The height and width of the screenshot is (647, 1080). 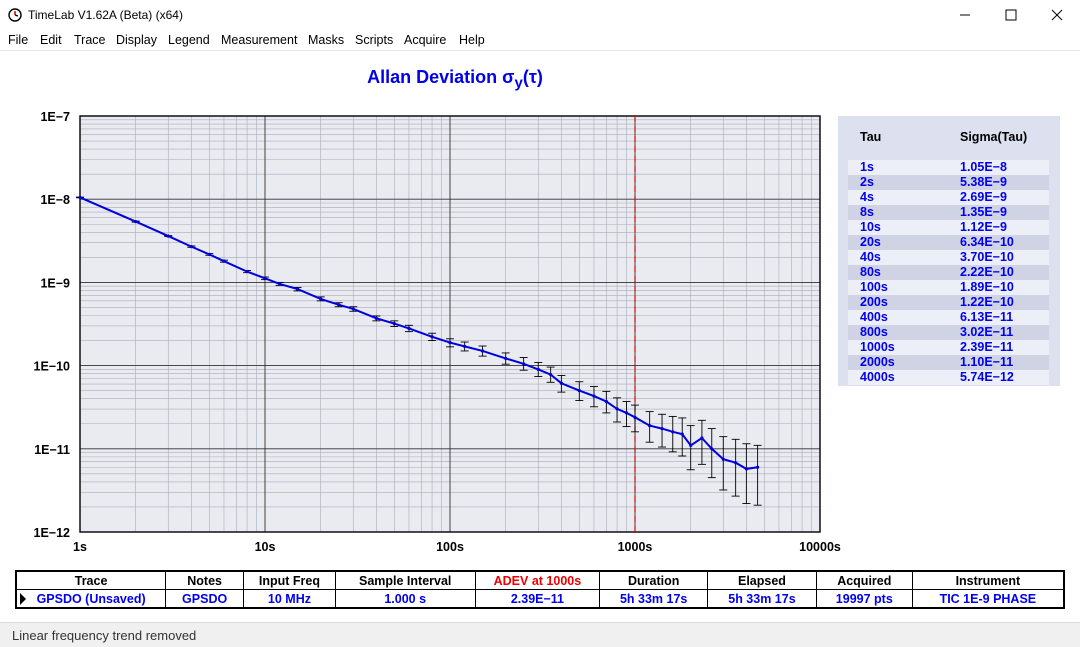 I want to click on col-instrument: Instrument, so click(x=988, y=580).